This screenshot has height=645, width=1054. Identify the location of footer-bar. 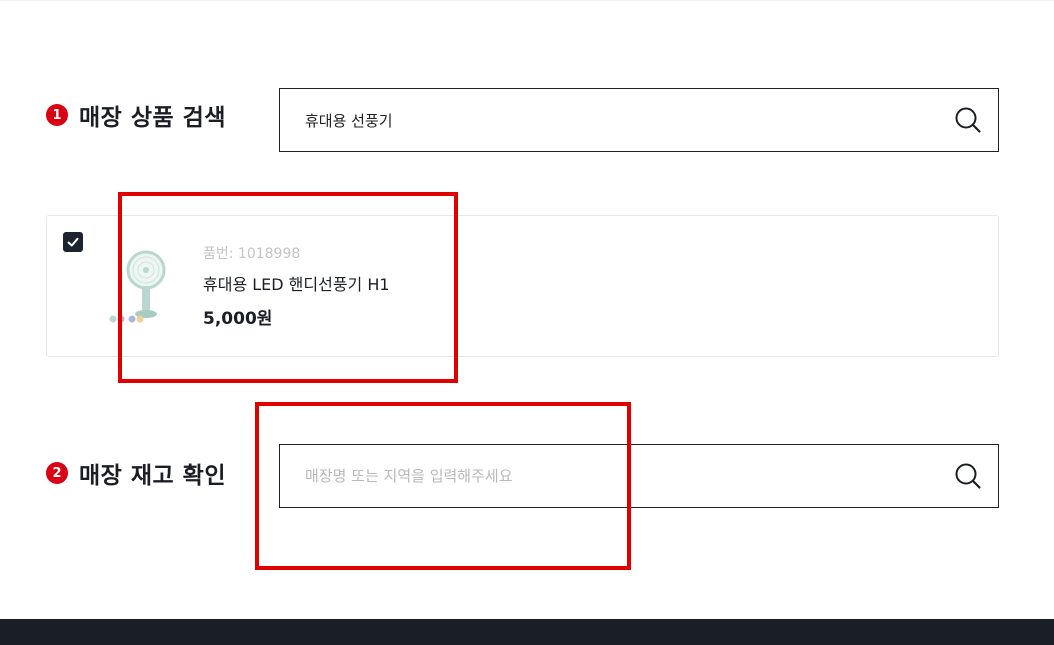
(527, 632).